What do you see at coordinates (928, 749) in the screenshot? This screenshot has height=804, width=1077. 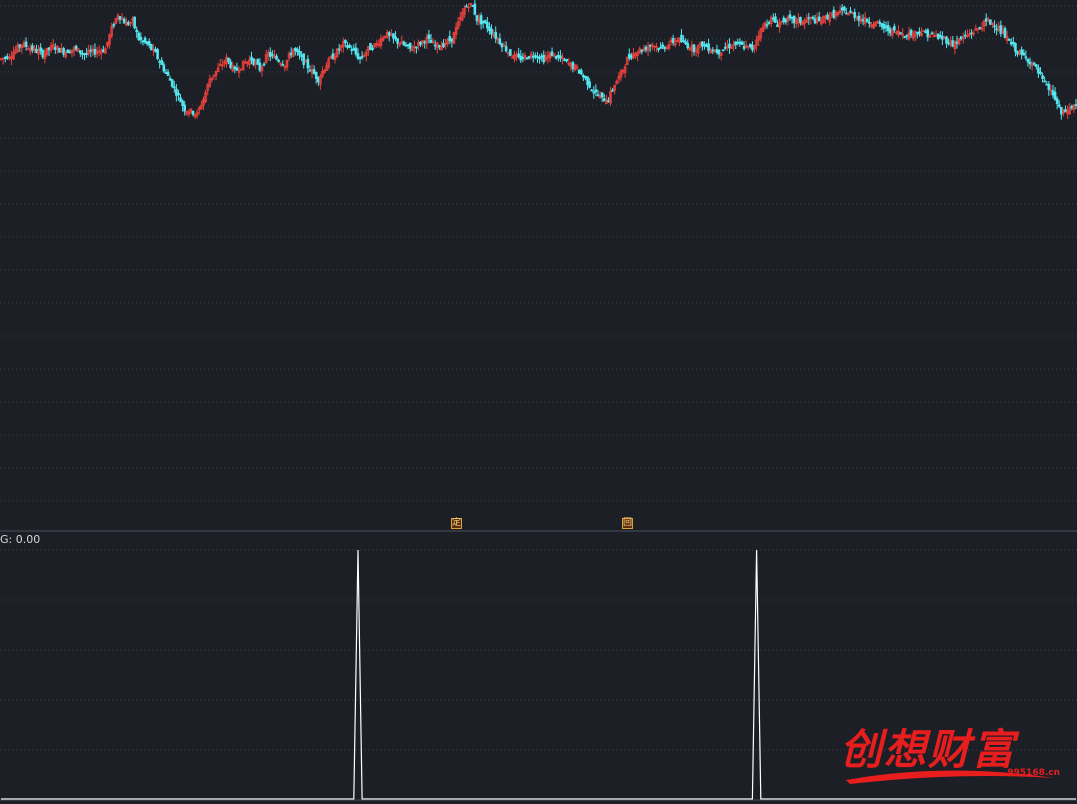 I see `watermark-text: 创想财富` at bounding box center [928, 749].